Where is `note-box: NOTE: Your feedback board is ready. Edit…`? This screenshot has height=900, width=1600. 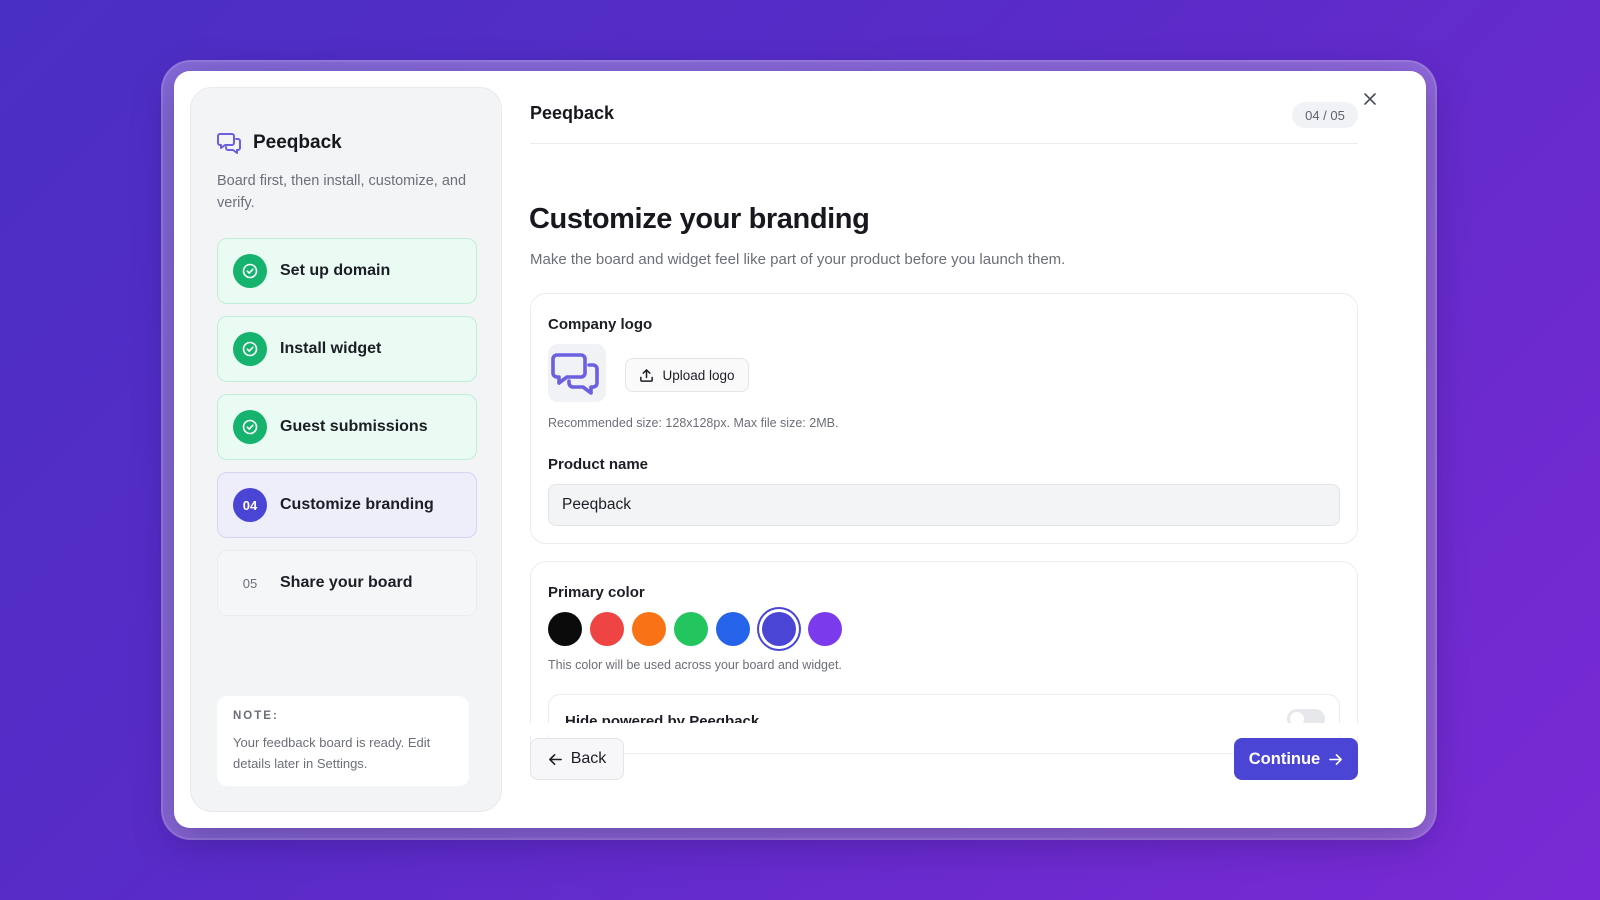
note-box: NOTE: Your feedback board is ready. Edit… is located at coordinates (343, 741).